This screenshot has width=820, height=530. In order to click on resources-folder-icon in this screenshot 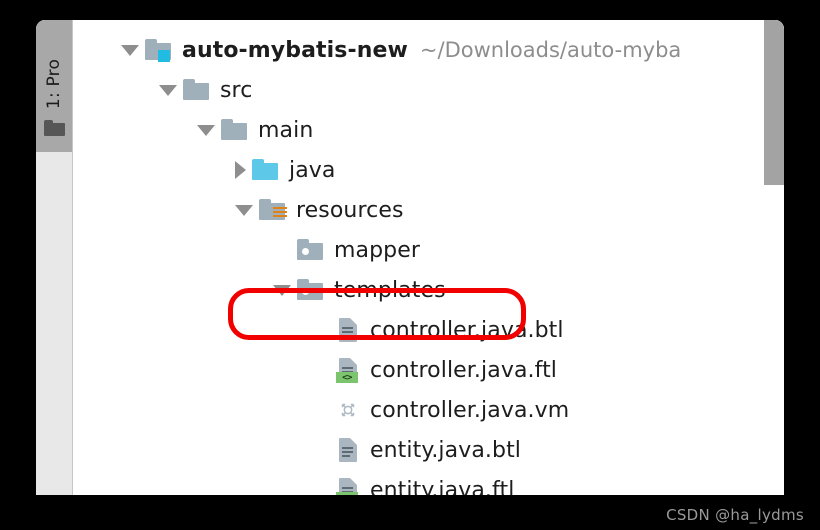, I will do `click(273, 210)`.